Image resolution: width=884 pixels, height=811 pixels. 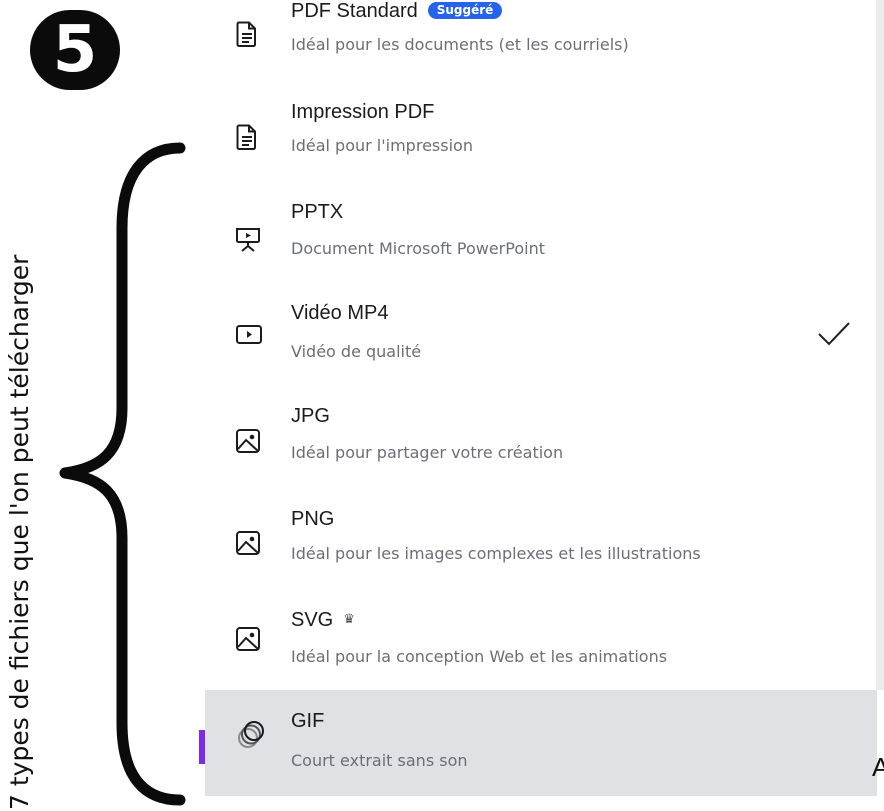 What do you see at coordinates (379, 760) in the screenshot?
I see `option-description: Court extrait sans son` at bounding box center [379, 760].